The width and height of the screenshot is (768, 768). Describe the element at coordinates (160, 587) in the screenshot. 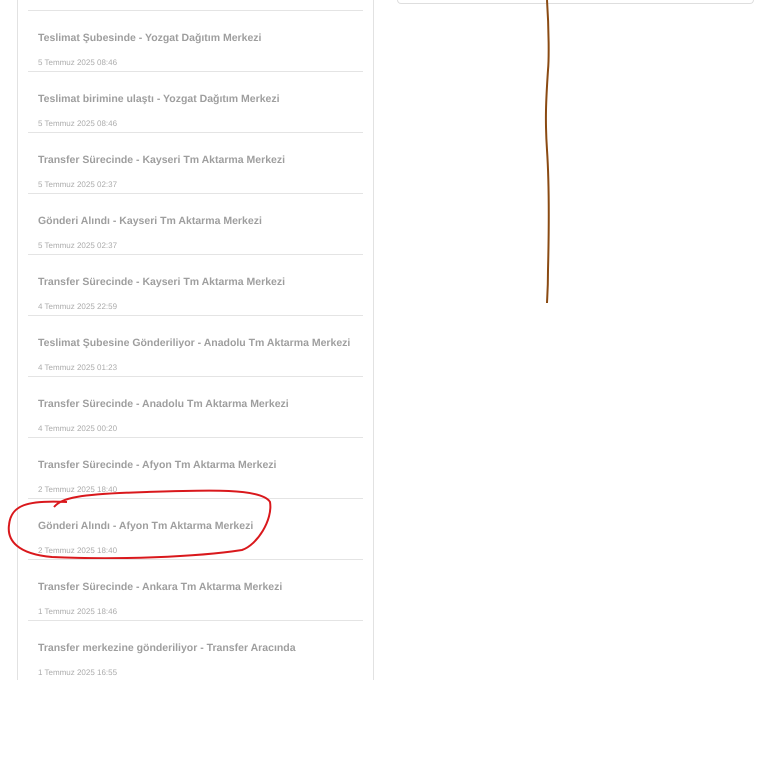

I see `event-title: Transfer Sürecinde - Ankara Tm Aktarma Merkezi` at that location.